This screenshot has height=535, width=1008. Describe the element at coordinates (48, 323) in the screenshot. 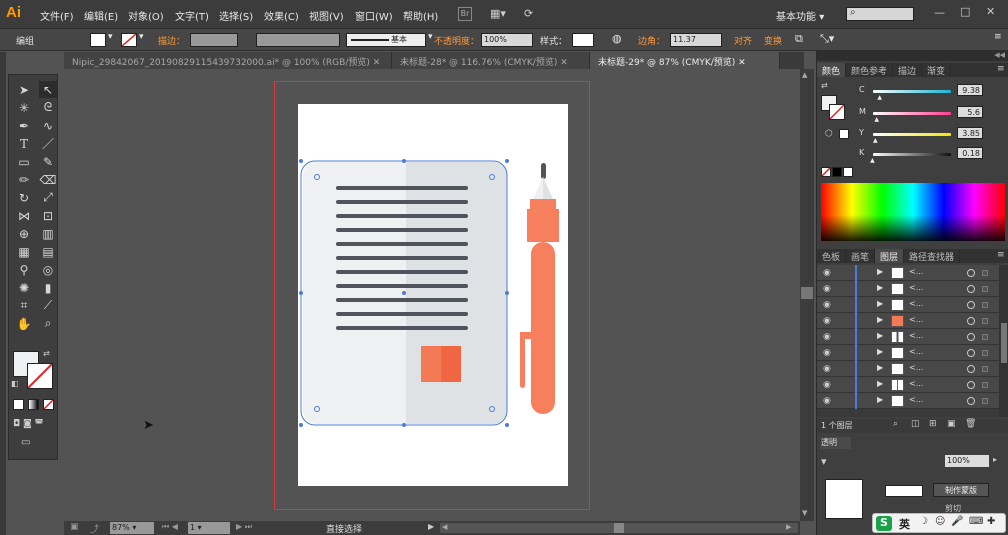

I see `zoom-tool-icon: ⌕` at that location.